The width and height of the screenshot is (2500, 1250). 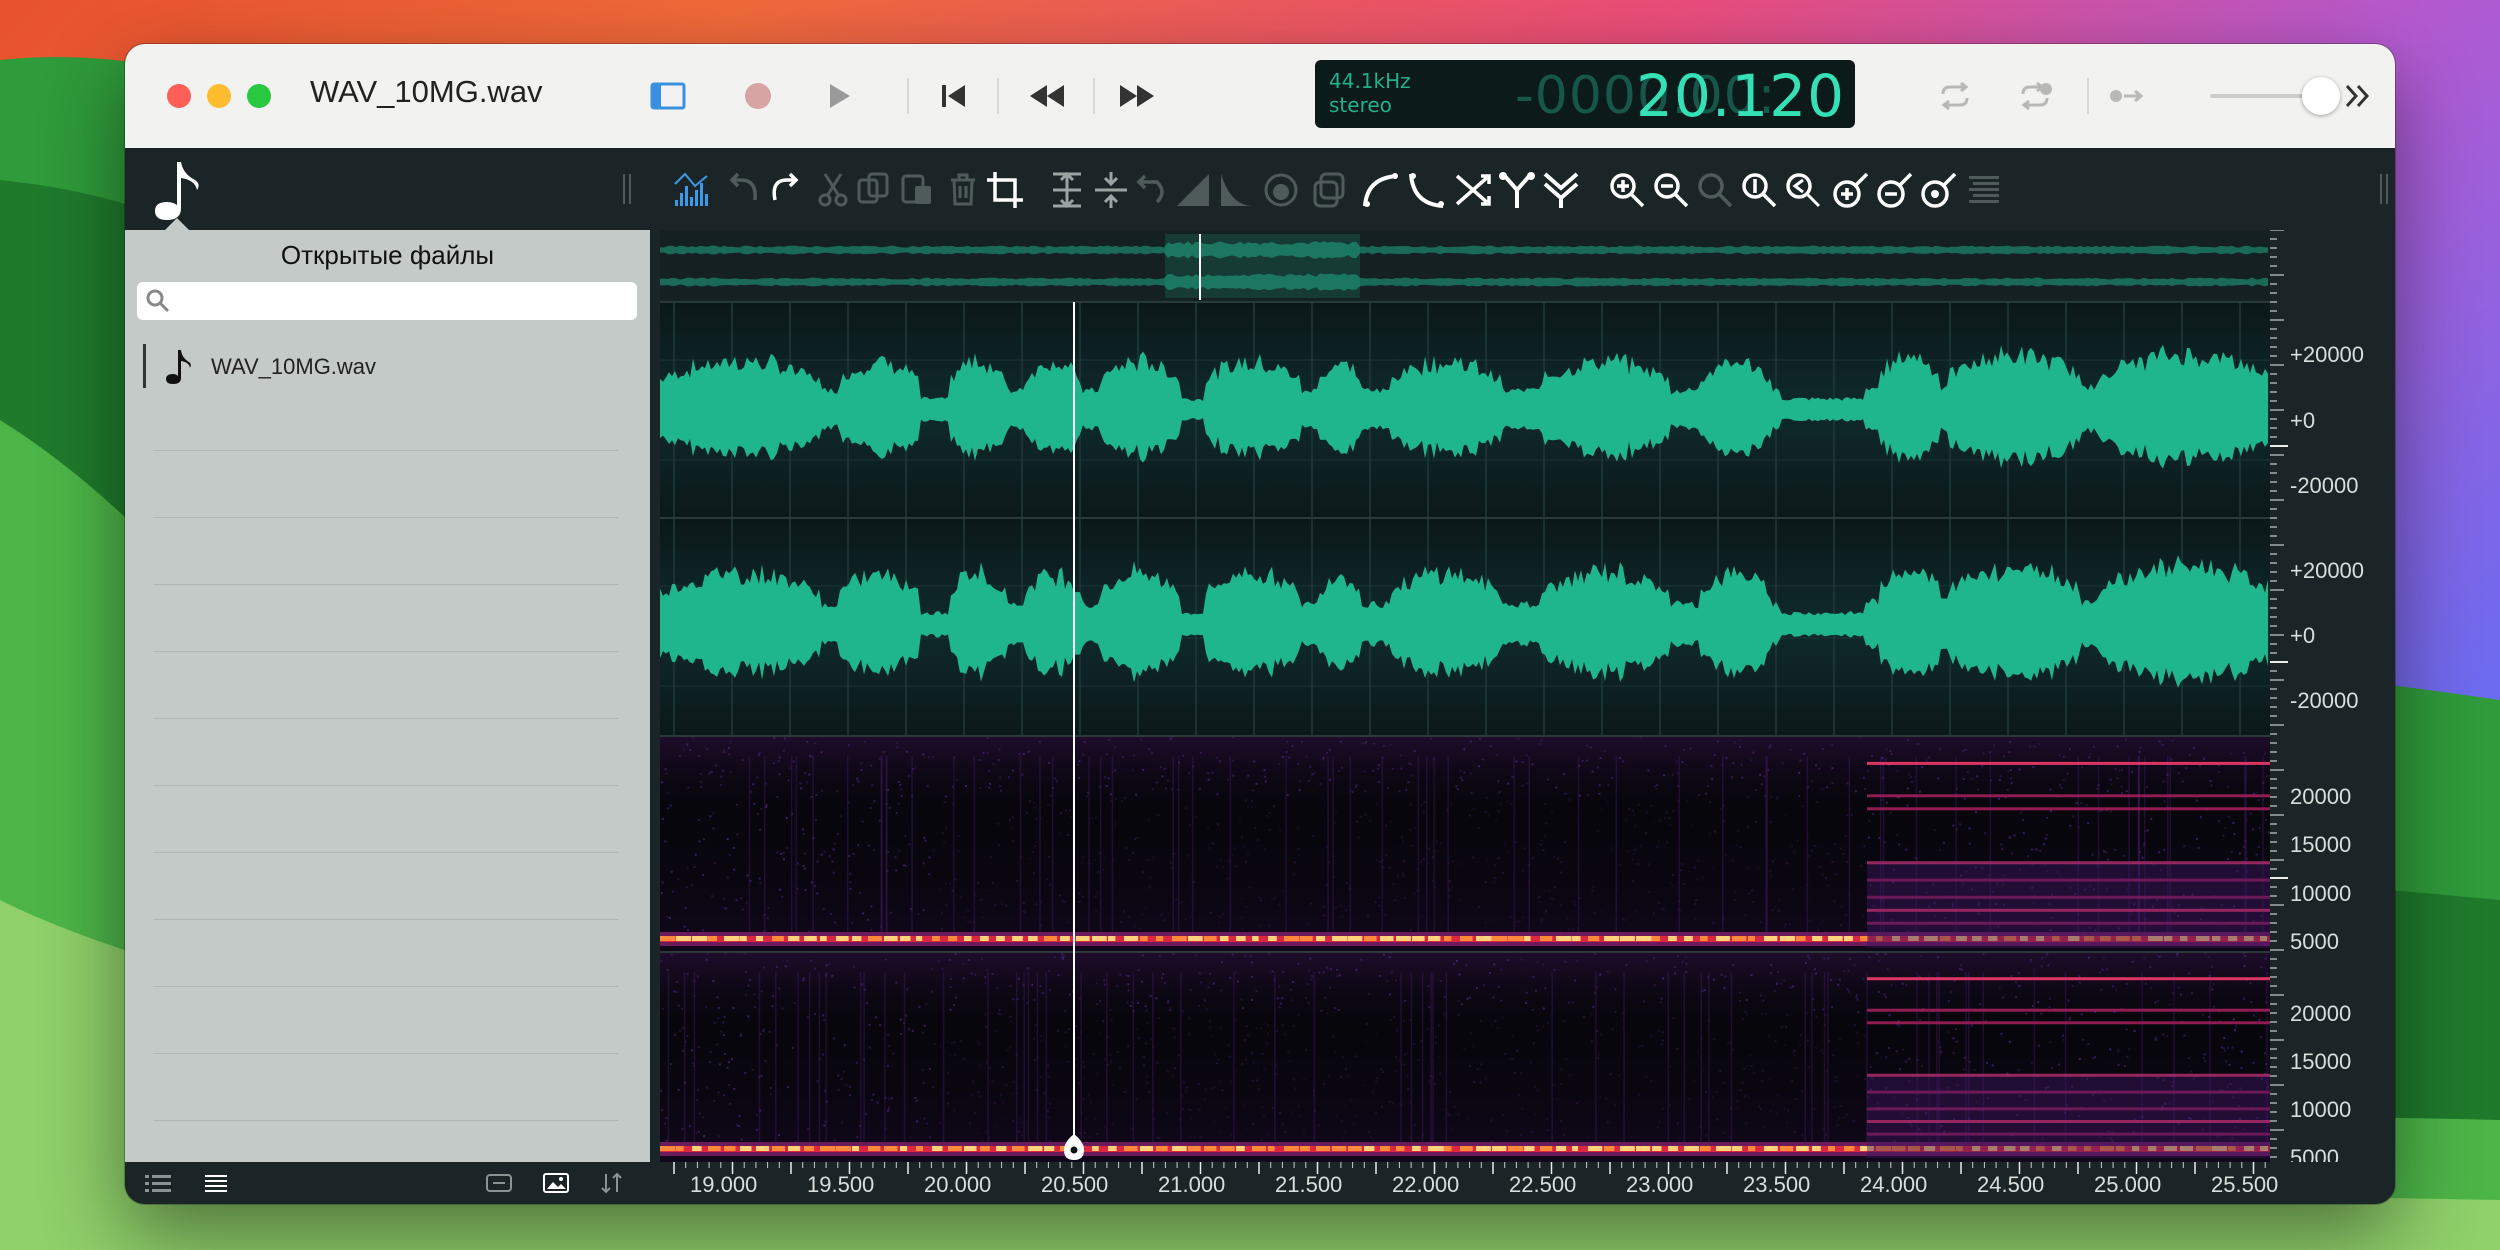 What do you see at coordinates (743, 186) in the screenshot?
I see `undo-icon` at bounding box center [743, 186].